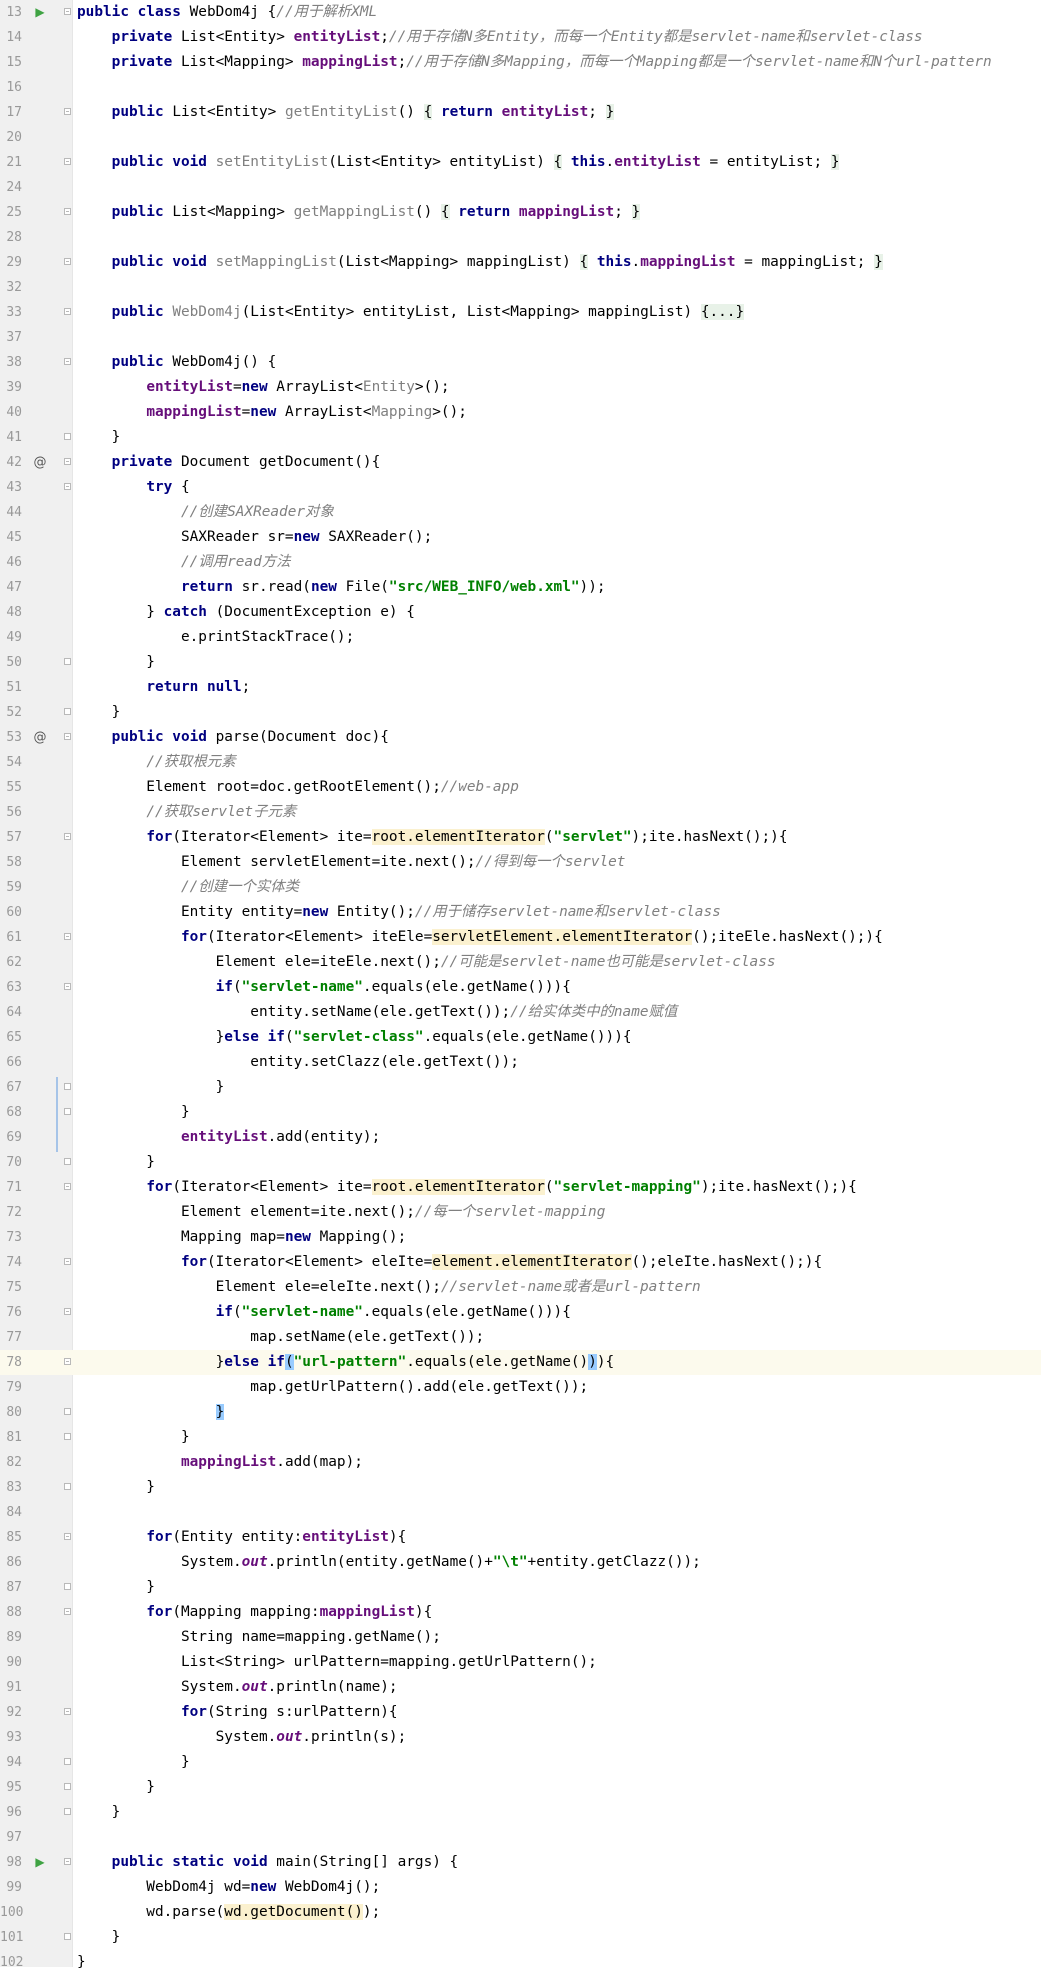  I want to click on code-line: 53 @ public void parse(Document doc){, so click(520, 737).